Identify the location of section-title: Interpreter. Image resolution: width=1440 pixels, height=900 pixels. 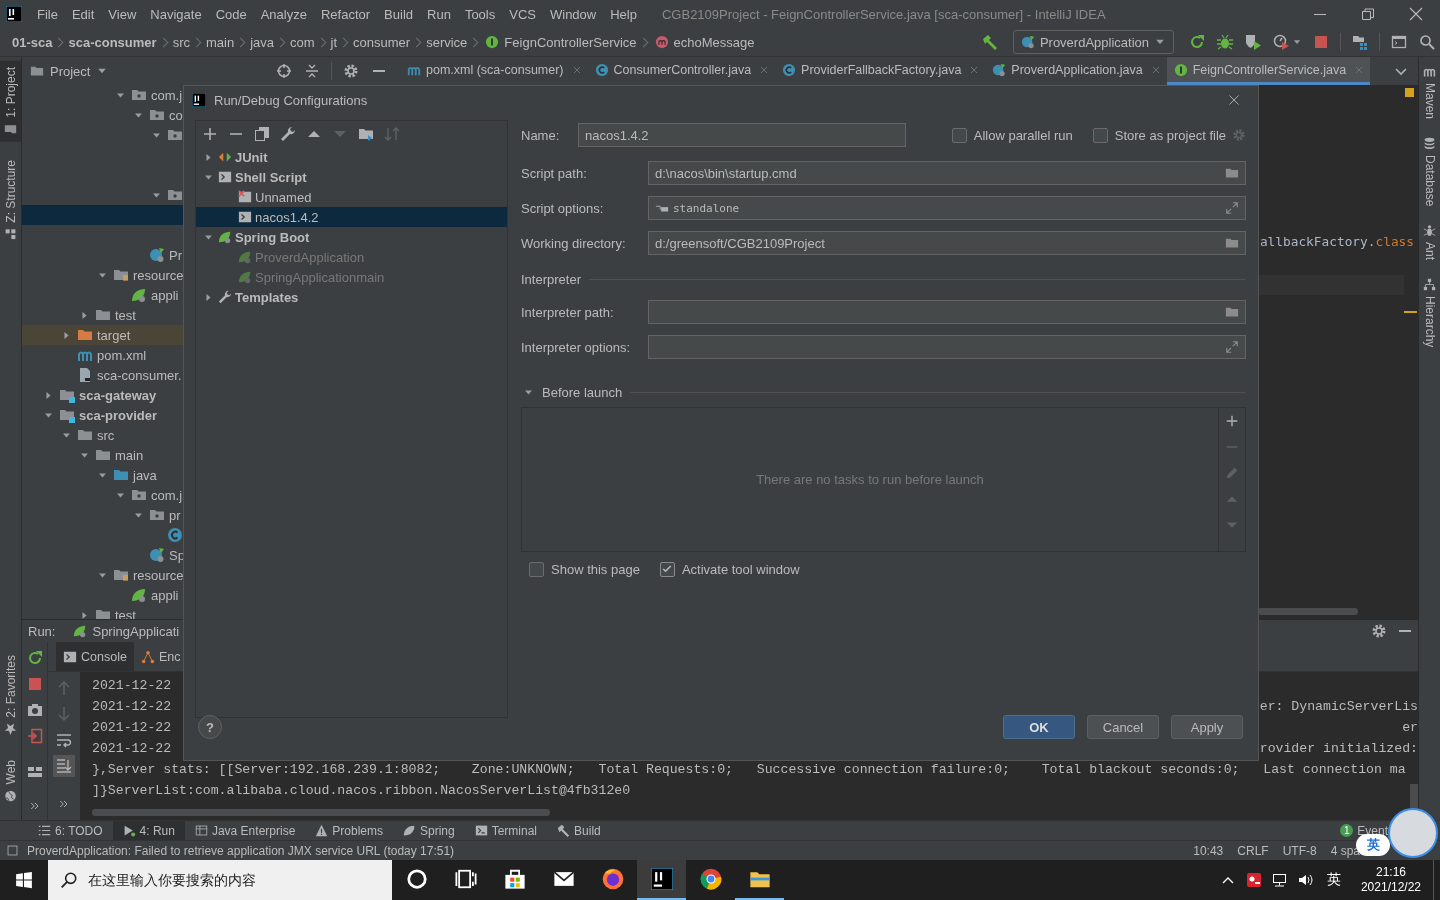
(551, 279).